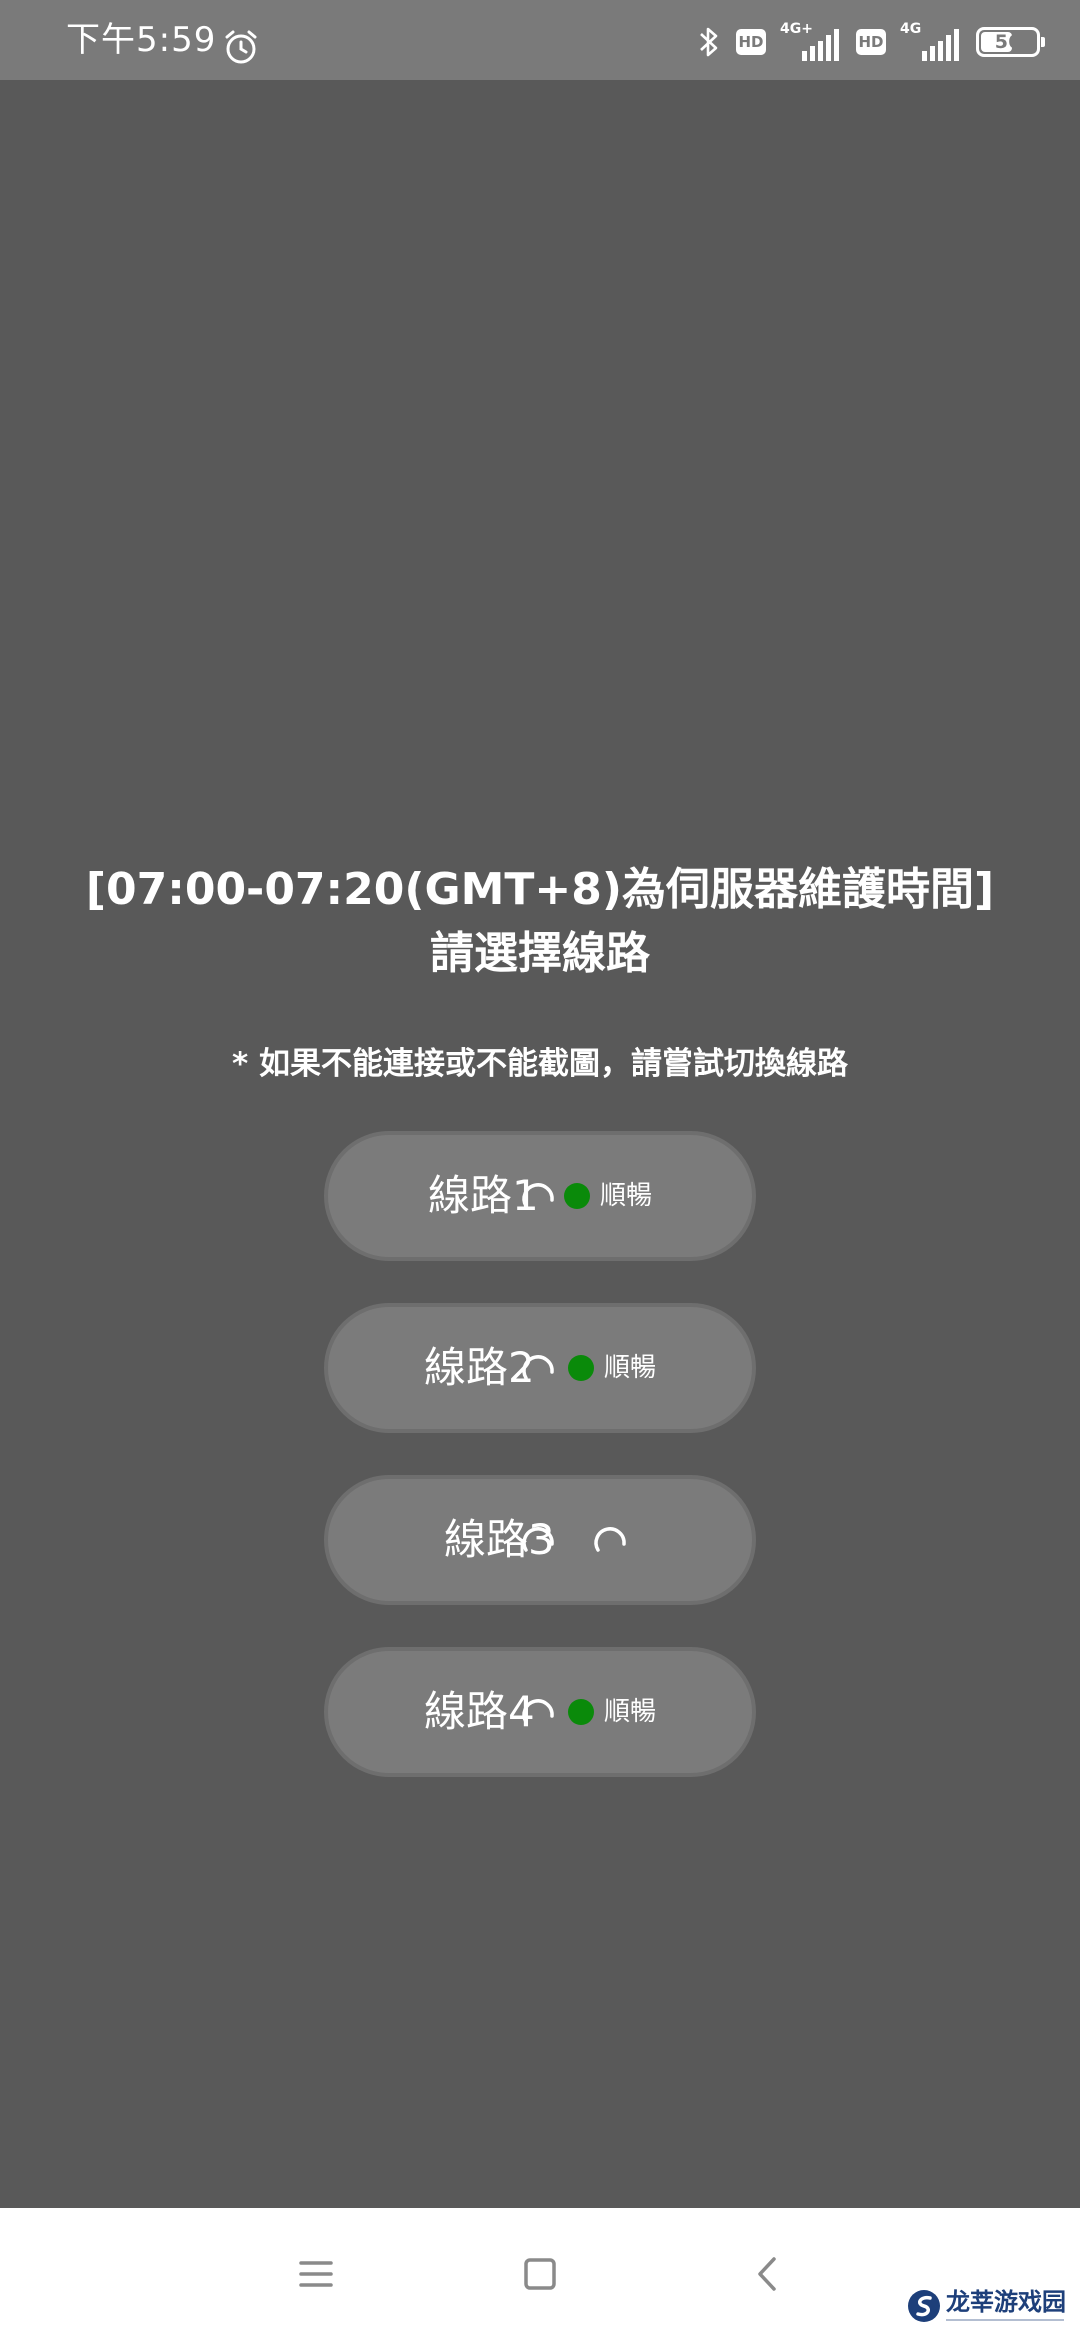  What do you see at coordinates (539, 1064) in the screenshot?
I see `switch-line-hint: * 如果不能連接或不能截圖，請嘗試切換線路` at bounding box center [539, 1064].